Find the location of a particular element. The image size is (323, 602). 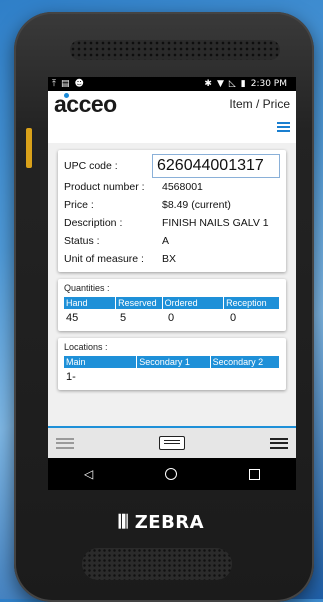

quantities-title: Quantities : is located at coordinates (87, 288).